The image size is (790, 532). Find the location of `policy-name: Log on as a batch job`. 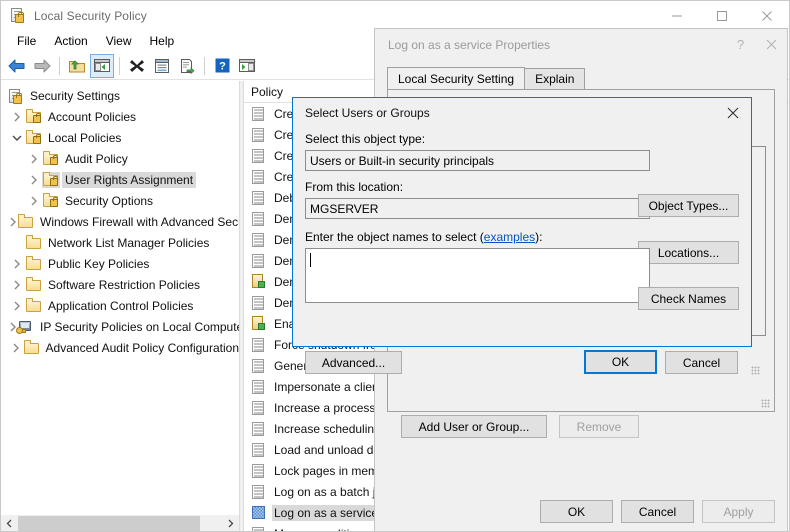

policy-name: Log on as a batch job is located at coordinates (331, 491).